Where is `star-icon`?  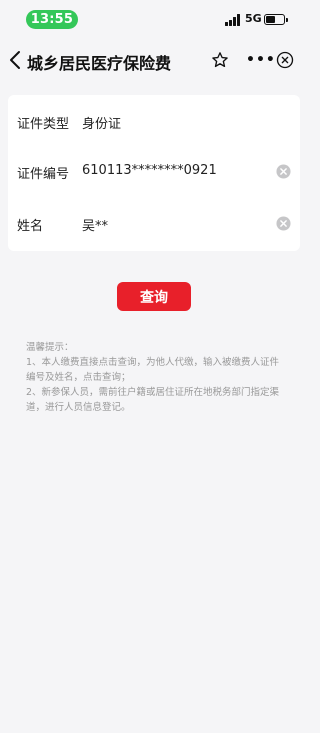 star-icon is located at coordinates (220, 60).